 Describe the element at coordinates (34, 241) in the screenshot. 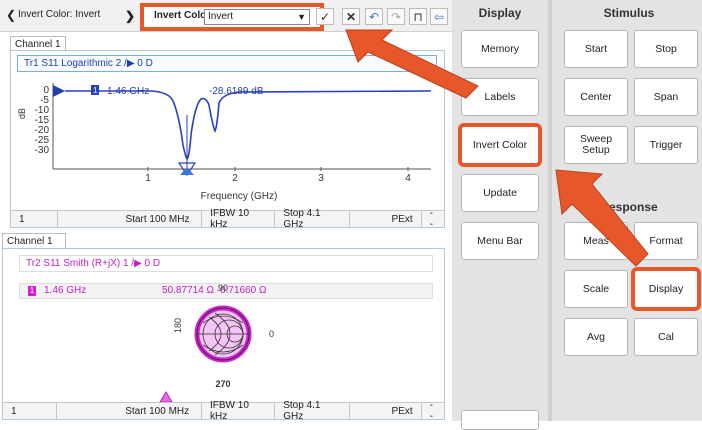

I see `channel2-tab: Channel 1` at that location.